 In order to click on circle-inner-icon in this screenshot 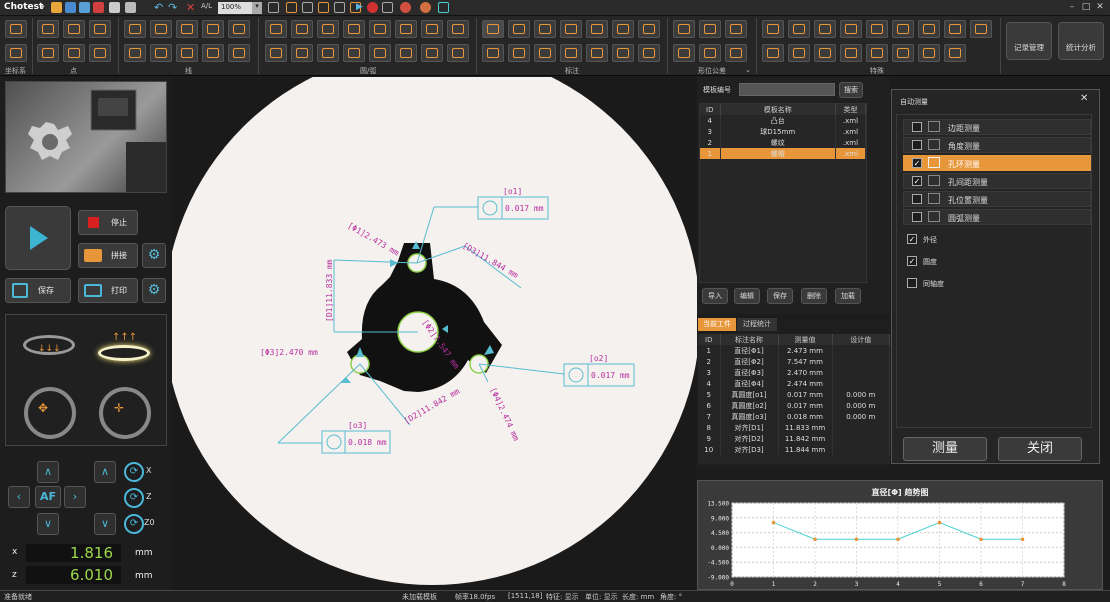, I will do `click(328, 53)`.